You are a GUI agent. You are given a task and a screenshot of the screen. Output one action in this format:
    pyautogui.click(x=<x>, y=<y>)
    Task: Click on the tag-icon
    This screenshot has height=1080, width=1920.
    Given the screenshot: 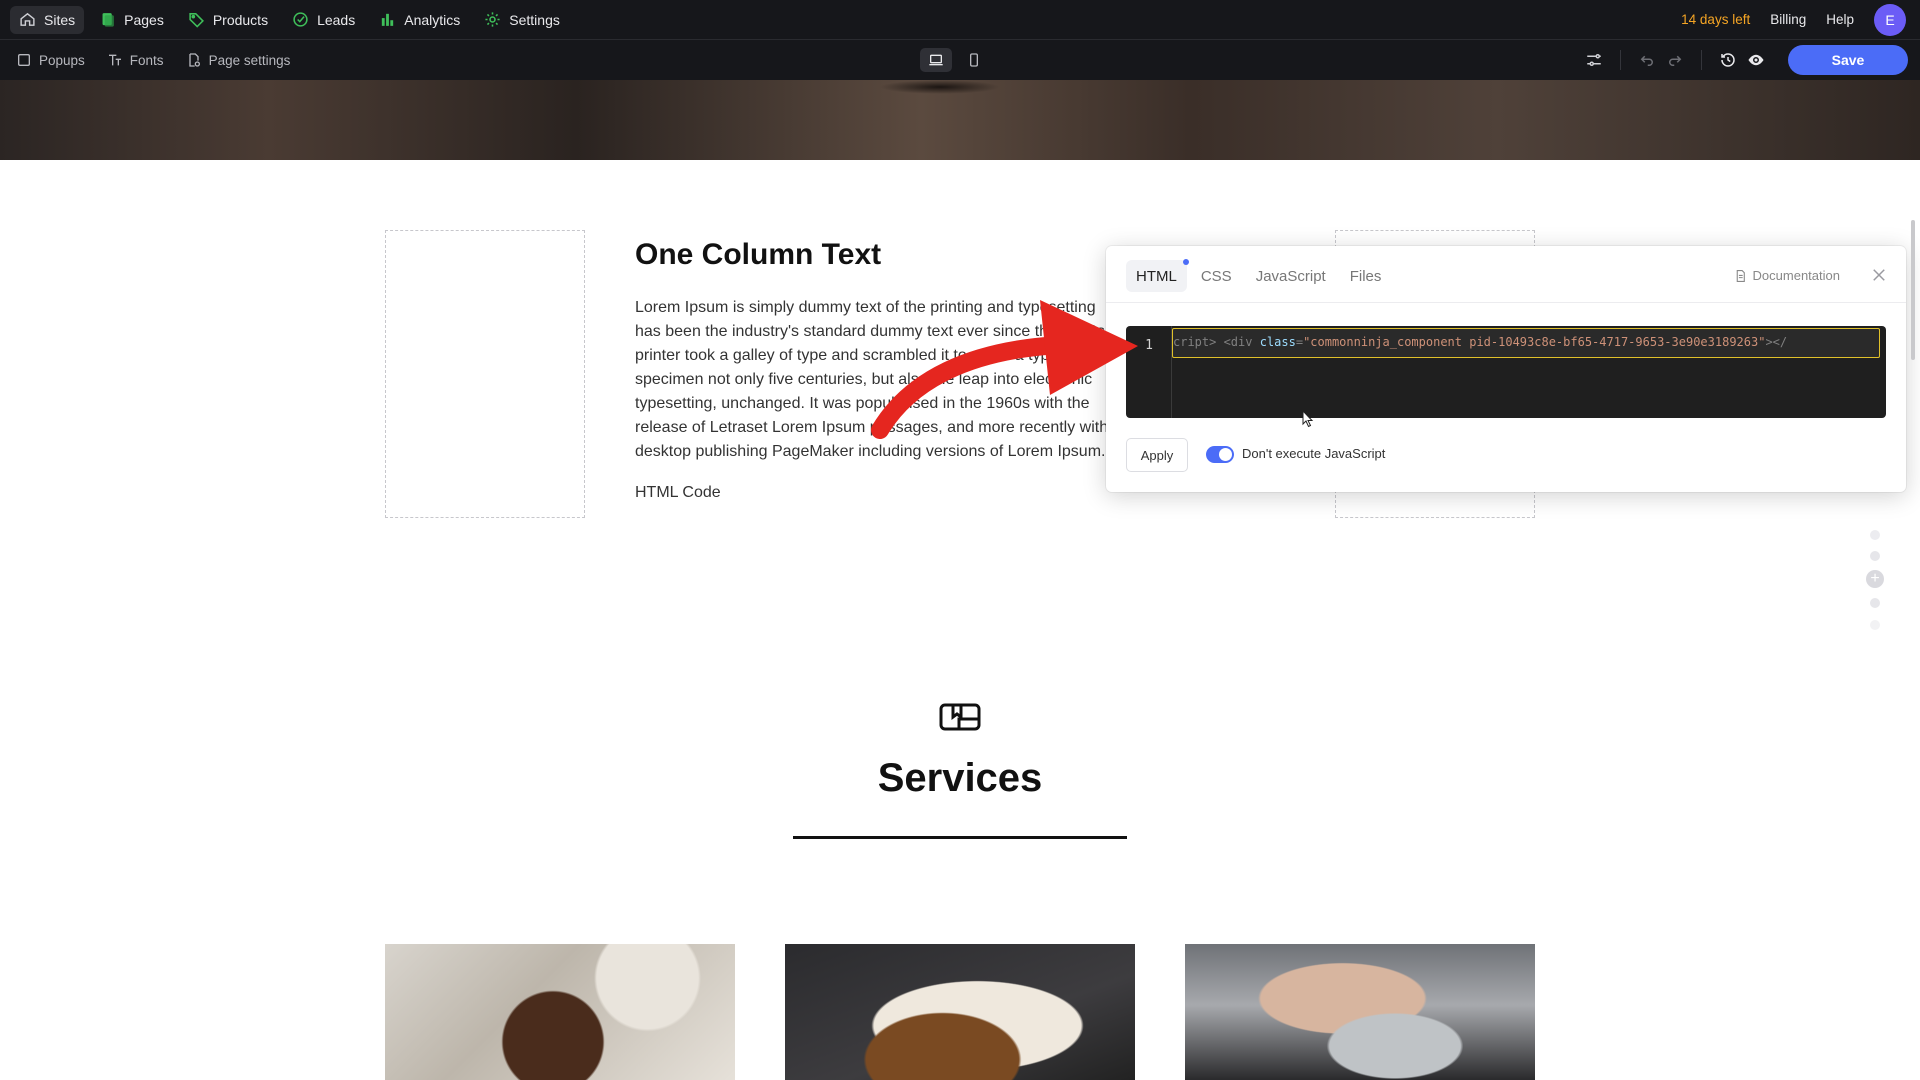 What is the action you would take?
    pyautogui.click(x=196, y=20)
    